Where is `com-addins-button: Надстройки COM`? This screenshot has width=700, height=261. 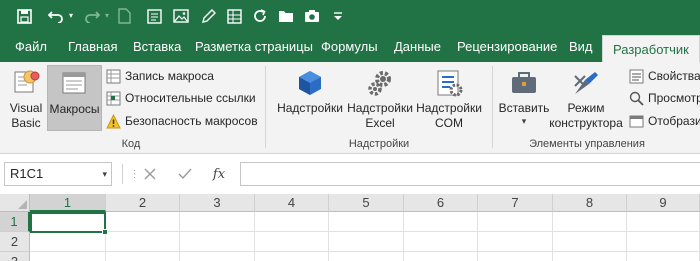 com-addins-button: Надстройки COM is located at coordinates (449, 98).